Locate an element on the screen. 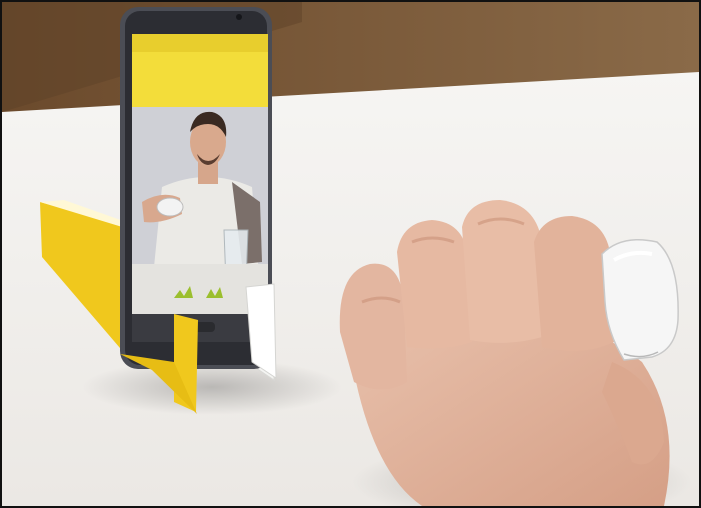 The image size is (701, 508). front-camera-icon is located at coordinates (239, 17).